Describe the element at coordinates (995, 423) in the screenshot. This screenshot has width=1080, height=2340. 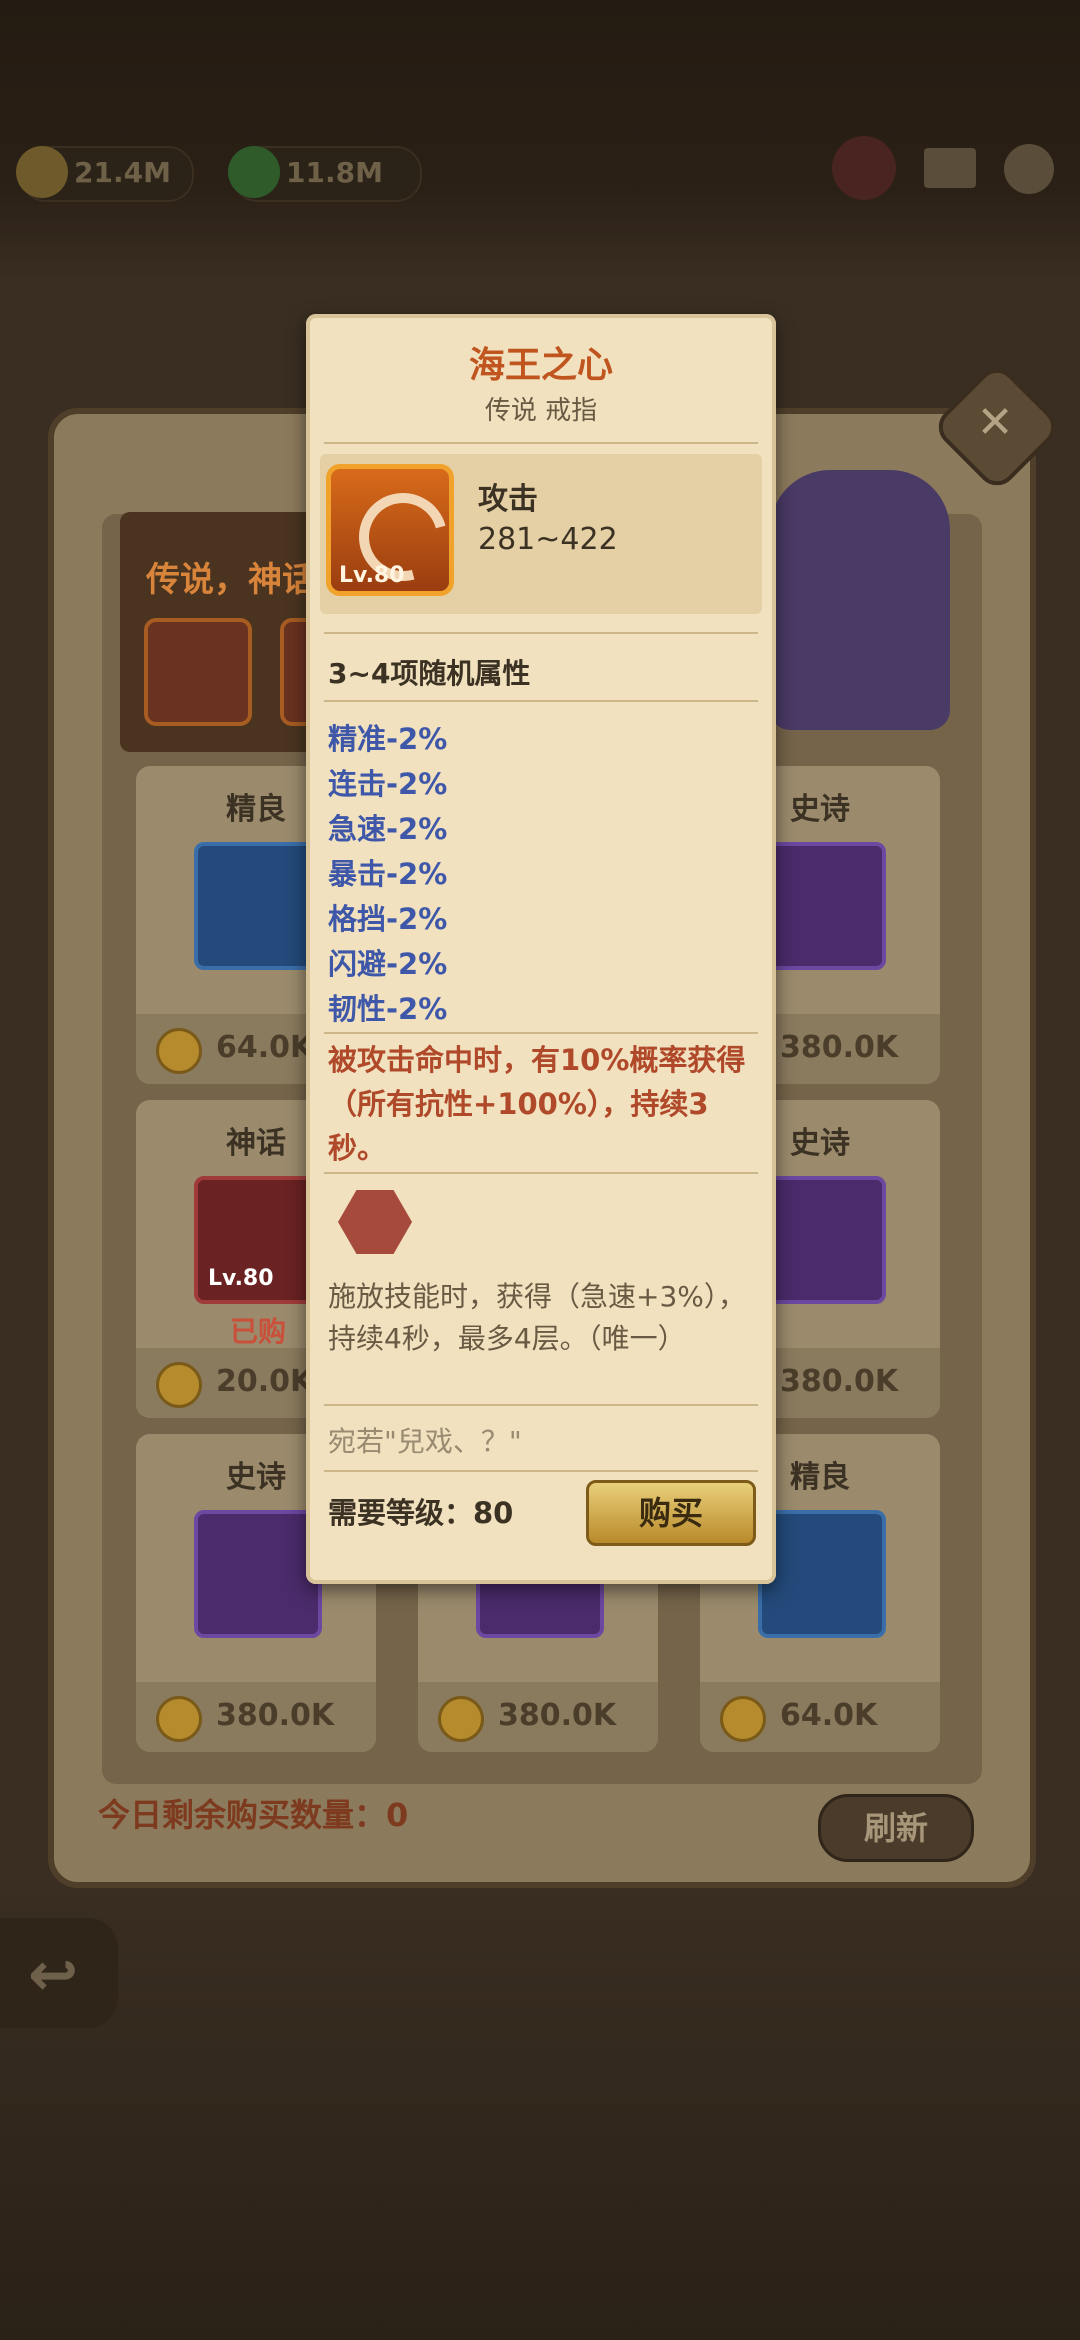
I see `close-icon: ✕` at that location.